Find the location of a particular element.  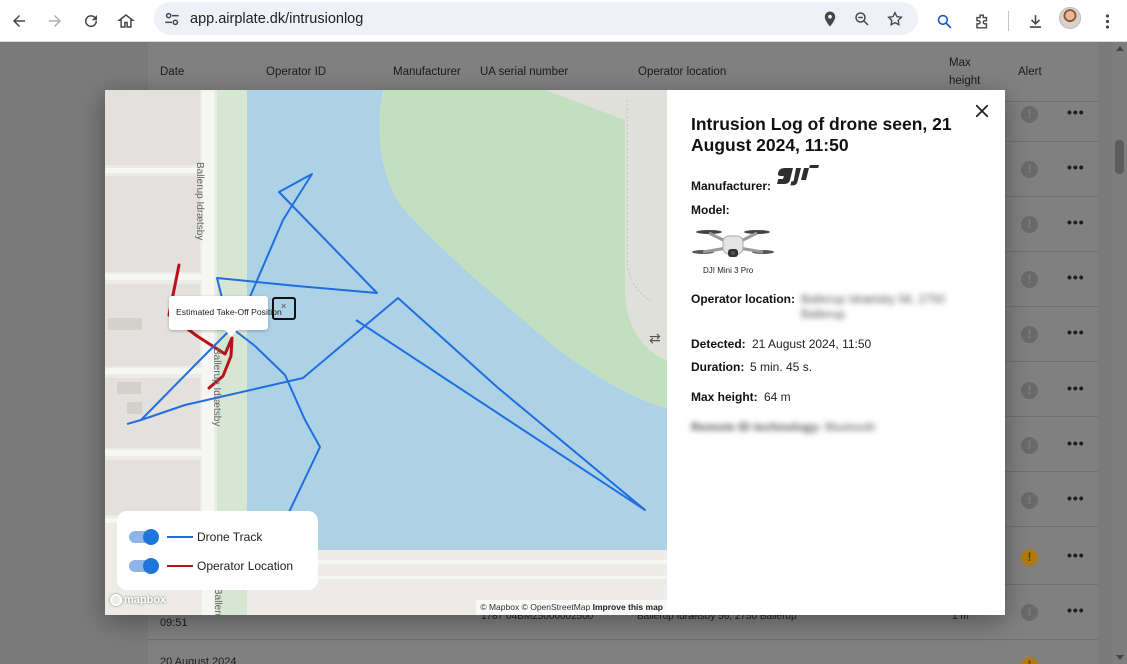

swap-arrows-icon: ⇄ is located at coordinates (655, 338).